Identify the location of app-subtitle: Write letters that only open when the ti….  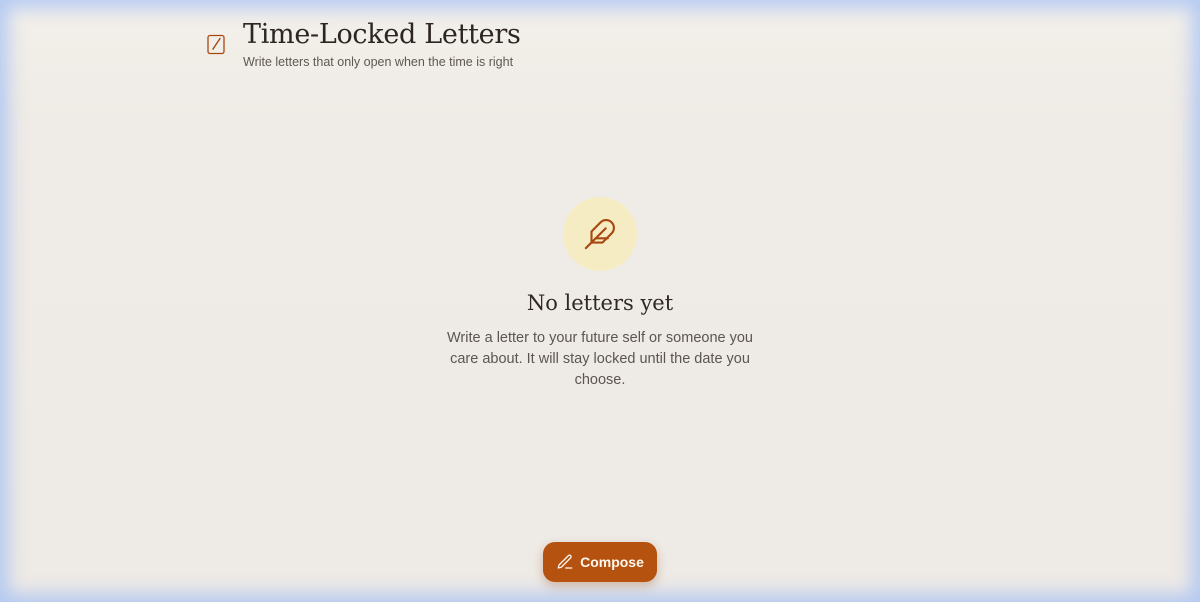
(378, 62).